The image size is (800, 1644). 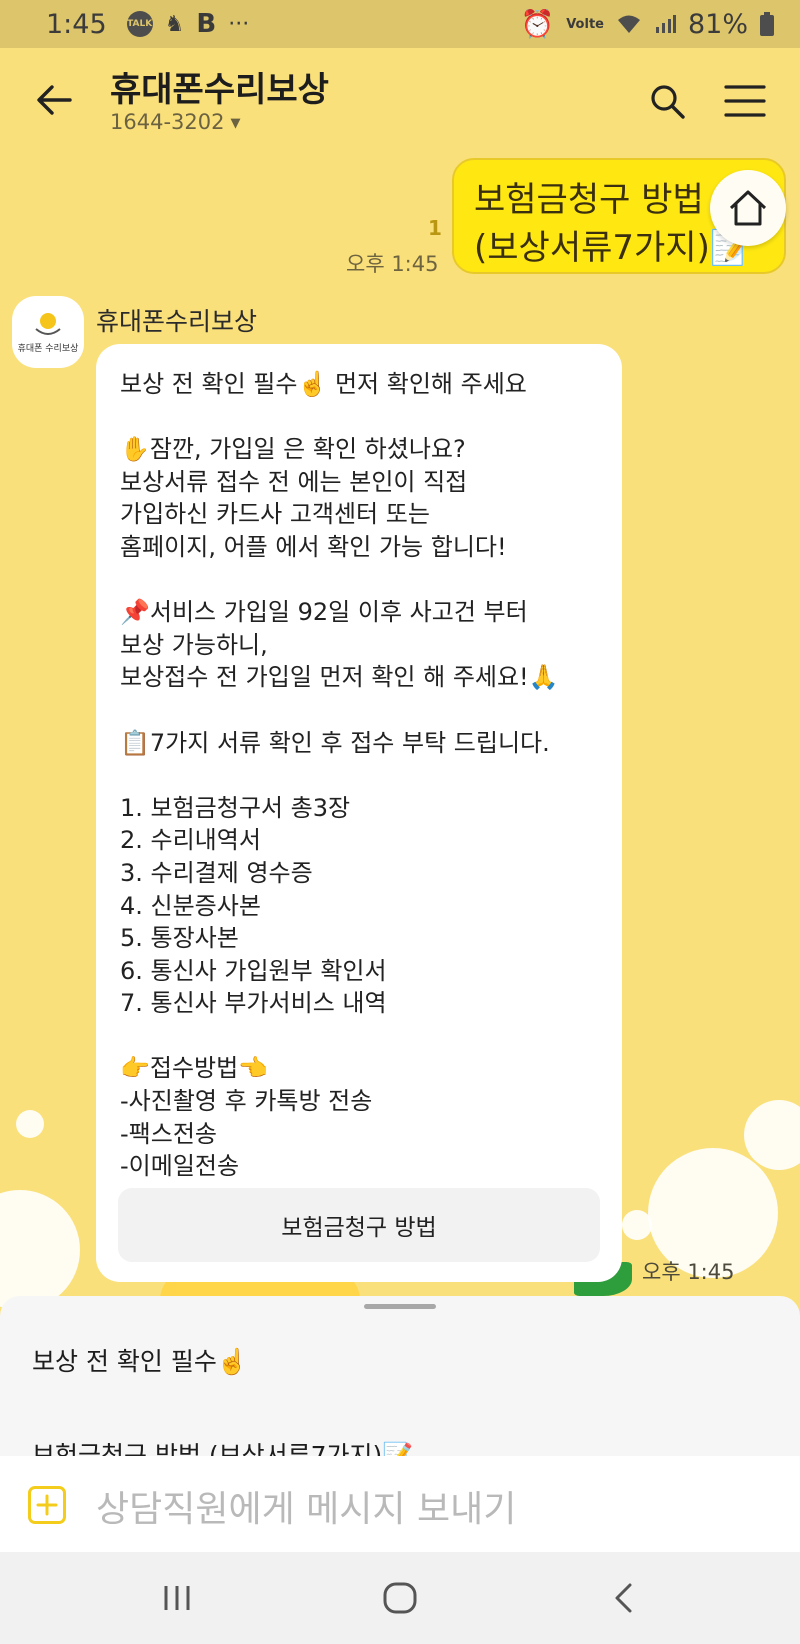 I want to click on nav-back-icon, so click(x=623, y=1598).